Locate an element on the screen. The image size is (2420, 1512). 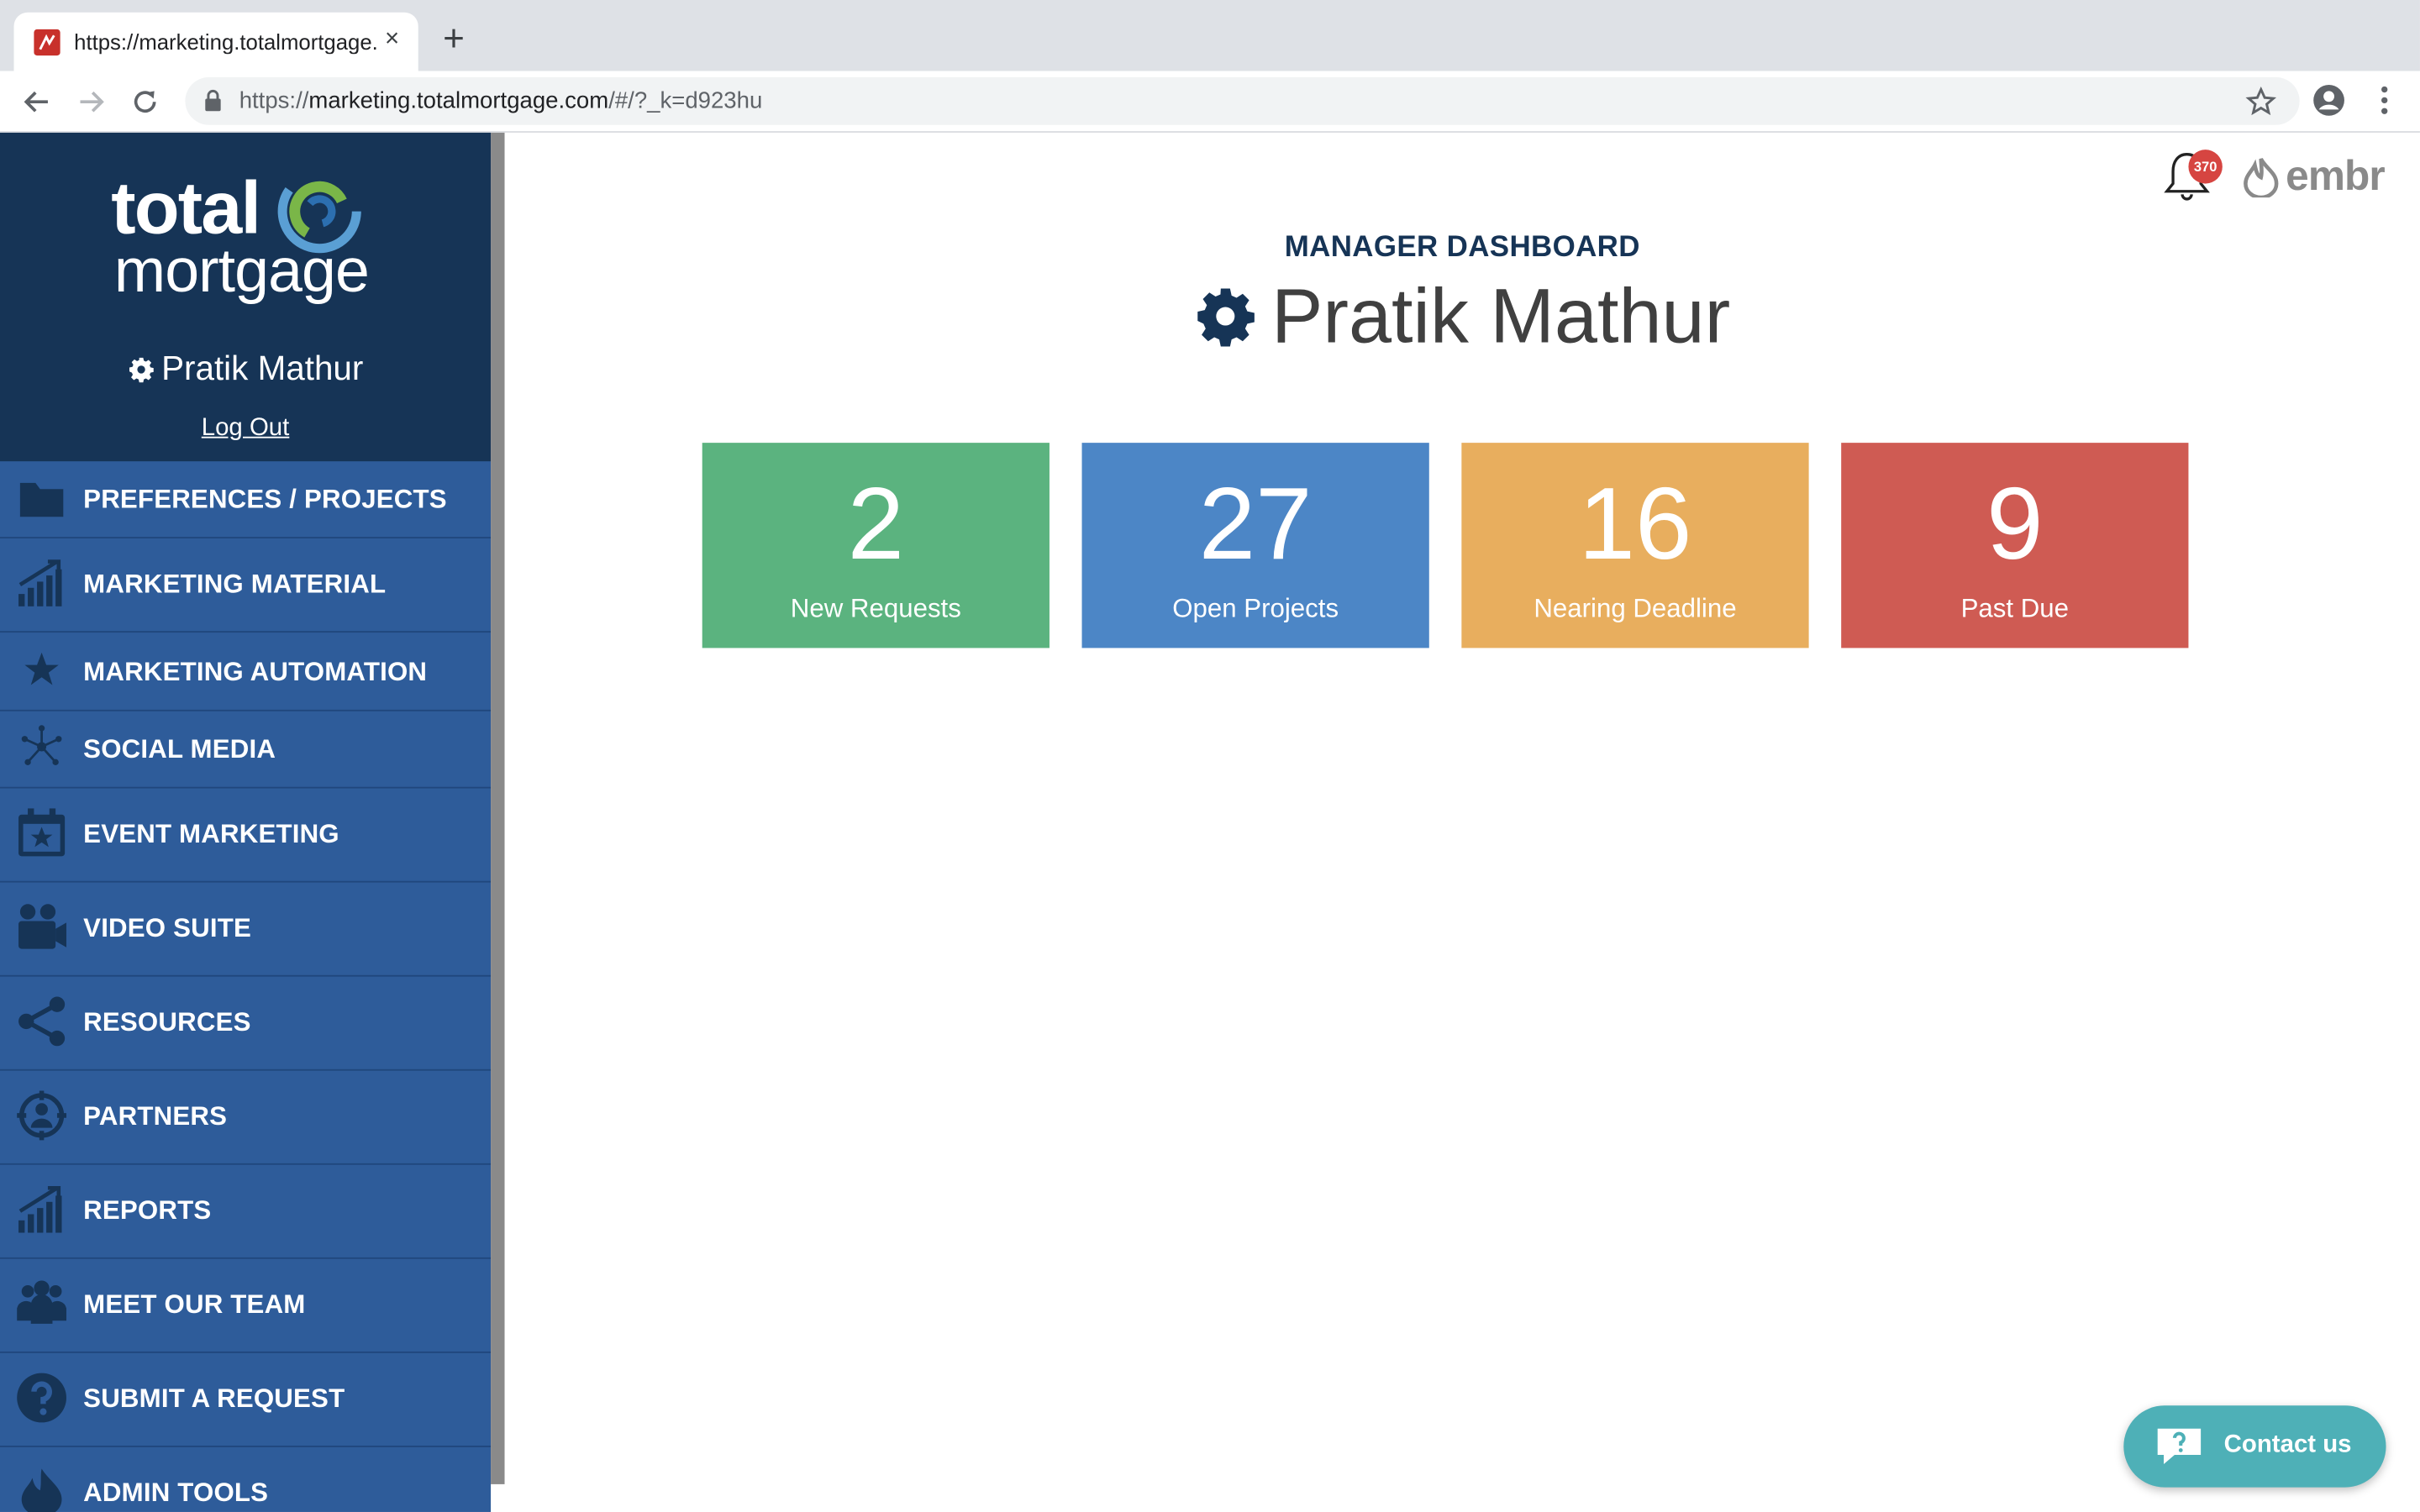
sidebar-item-label: RESOURCES is located at coordinates (167, 1022).